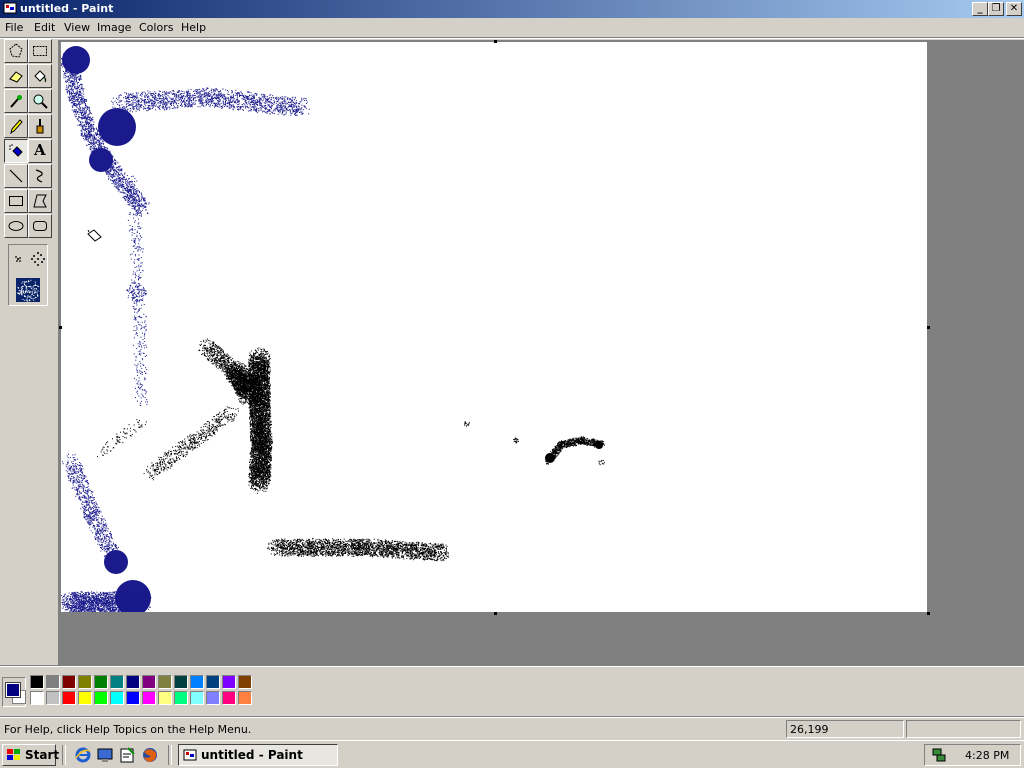 The image size is (1024, 768). I want to click on tool-line, so click(16, 176).